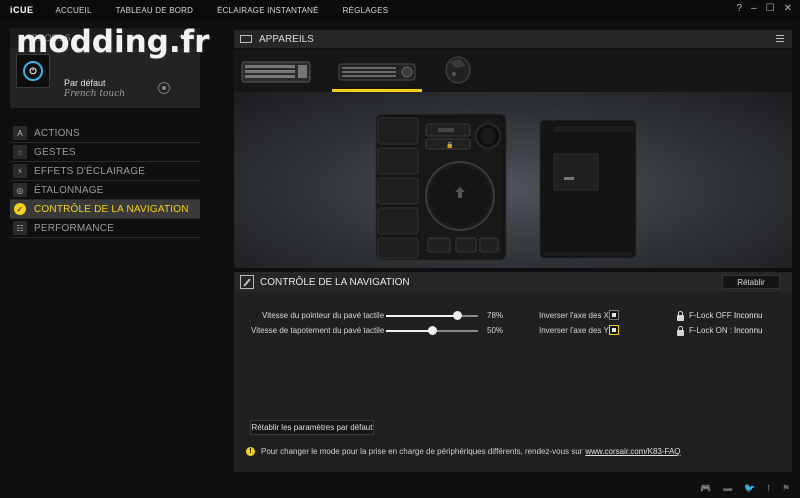  Describe the element at coordinates (318, 330) in the screenshot. I see `tap-speed-label: Vitesse de tapotement du pavé tactile` at that location.